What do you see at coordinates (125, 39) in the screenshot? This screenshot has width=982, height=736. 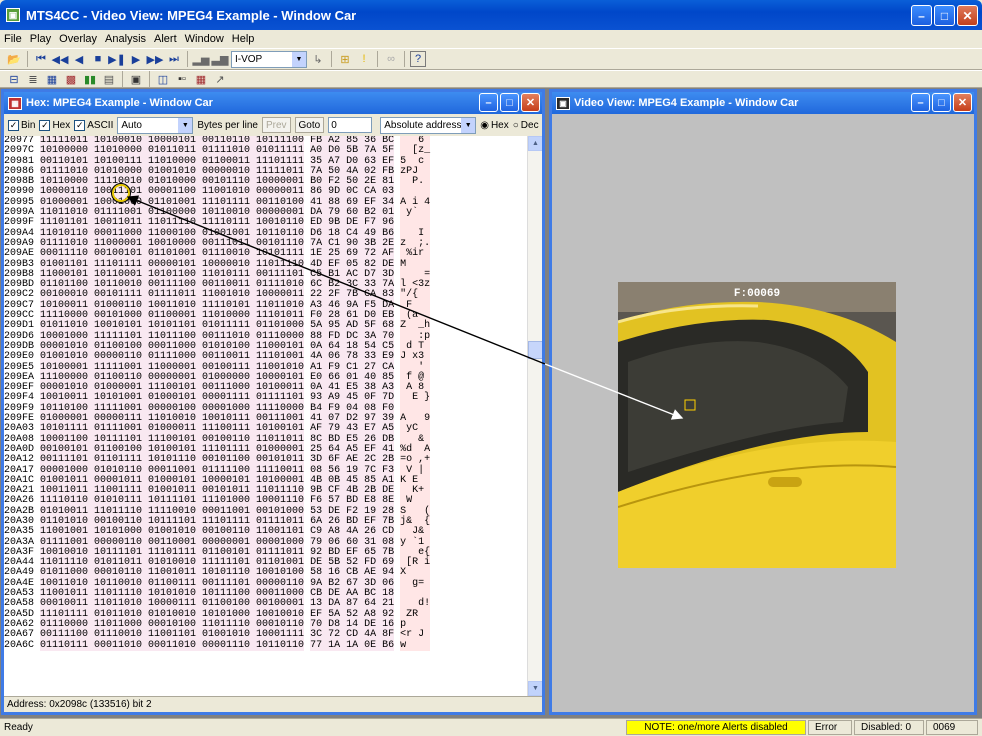 I see `menu-analysis: Analysis` at bounding box center [125, 39].